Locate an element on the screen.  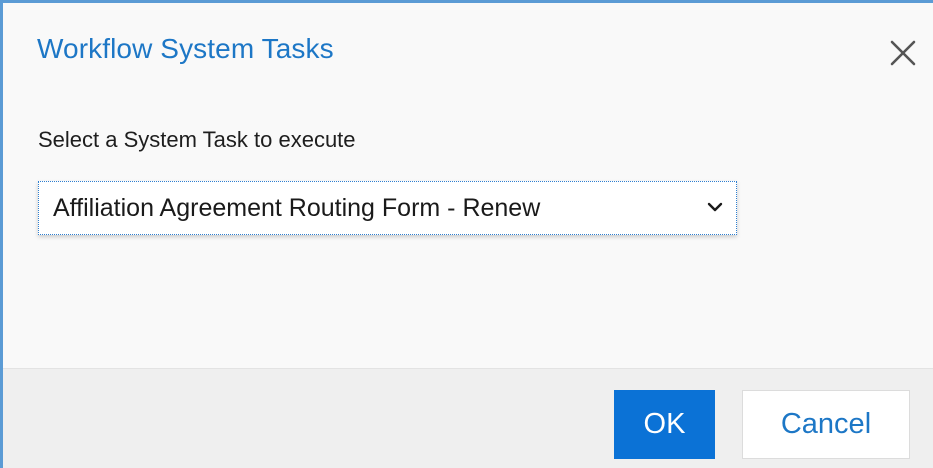
ok-button: OK is located at coordinates (664, 424).